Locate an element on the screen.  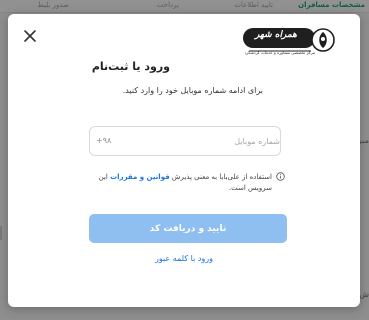
close-button is located at coordinates (30, 36).